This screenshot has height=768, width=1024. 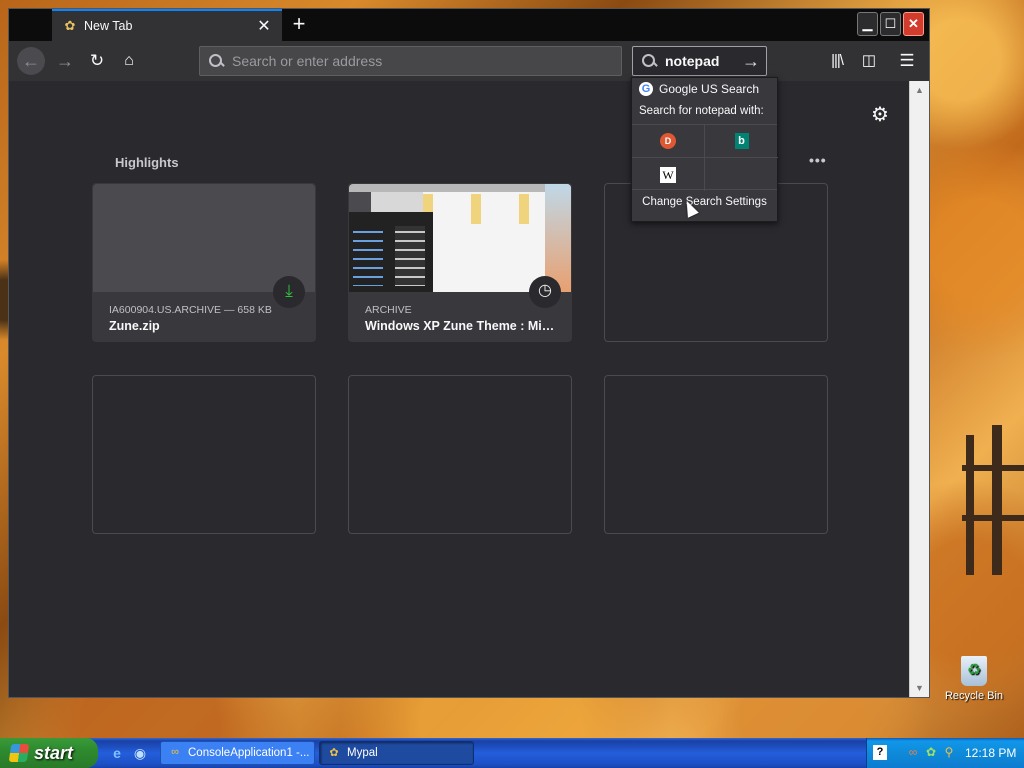 What do you see at coordinates (65, 61) in the screenshot?
I see `forward-button: →` at bounding box center [65, 61].